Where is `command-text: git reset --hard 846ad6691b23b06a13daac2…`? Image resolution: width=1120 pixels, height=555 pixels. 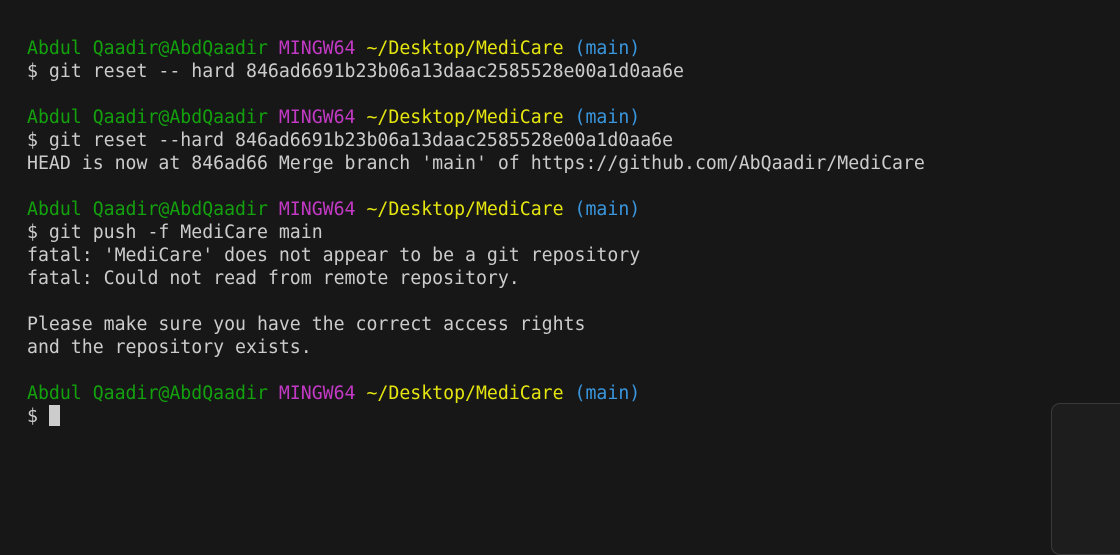
command-text: git reset --hard 846ad6691b23b06a13daac2… is located at coordinates (361, 140).